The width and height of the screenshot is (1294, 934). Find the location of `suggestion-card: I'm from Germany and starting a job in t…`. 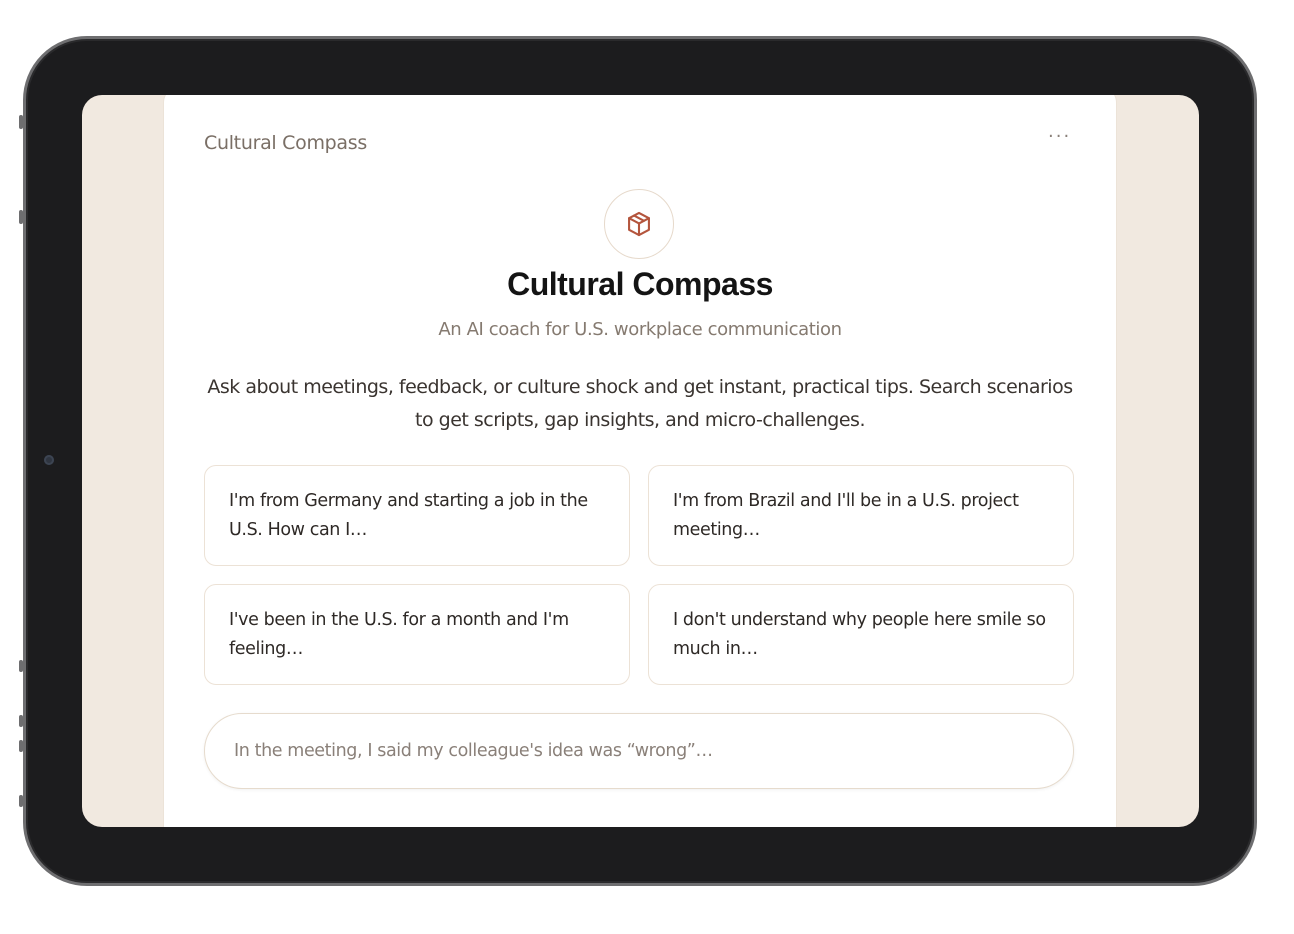

suggestion-card: I'm from Germany and starting a job in t… is located at coordinates (417, 515).